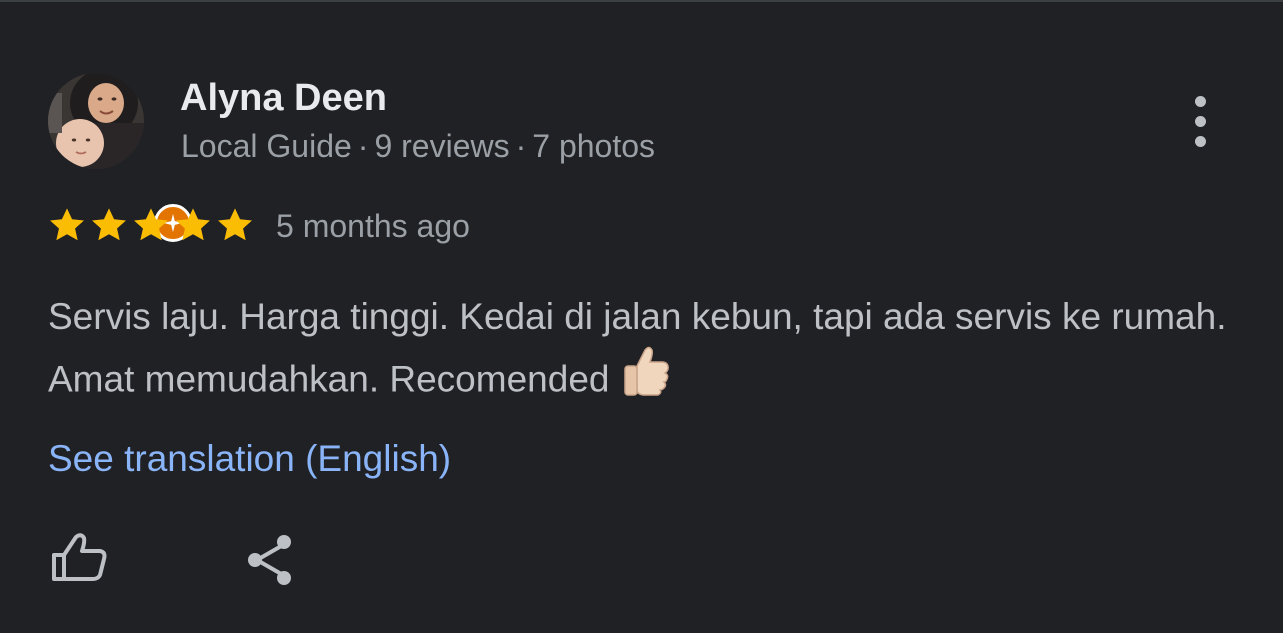  Describe the element at coordinates (594, 146) in the screenshot. I see `photos-count: 7 photos` at that location.